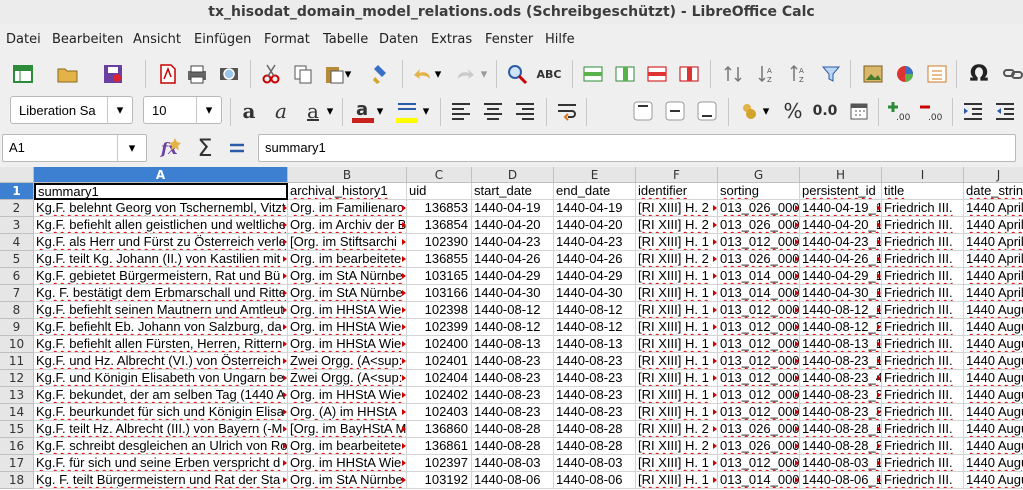  What do you see at coordinates (363, 111) in the screenshot?
I see `font-color-icon: a` at bounding box center [363, 111].